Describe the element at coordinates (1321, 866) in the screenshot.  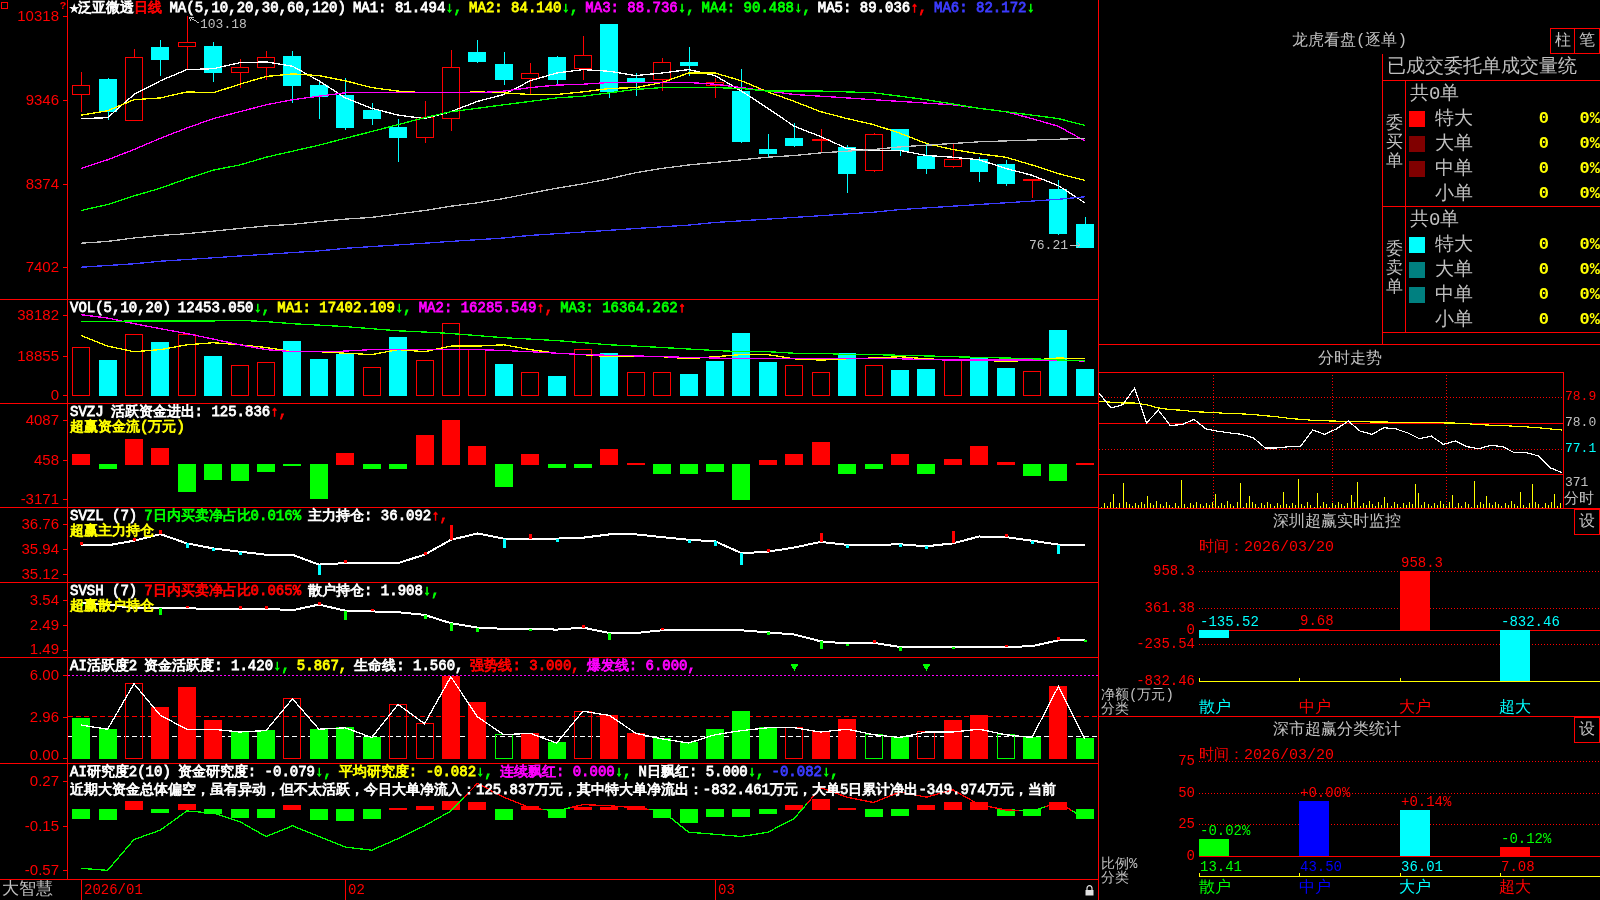
I see `value-label: 43.50` at that location.